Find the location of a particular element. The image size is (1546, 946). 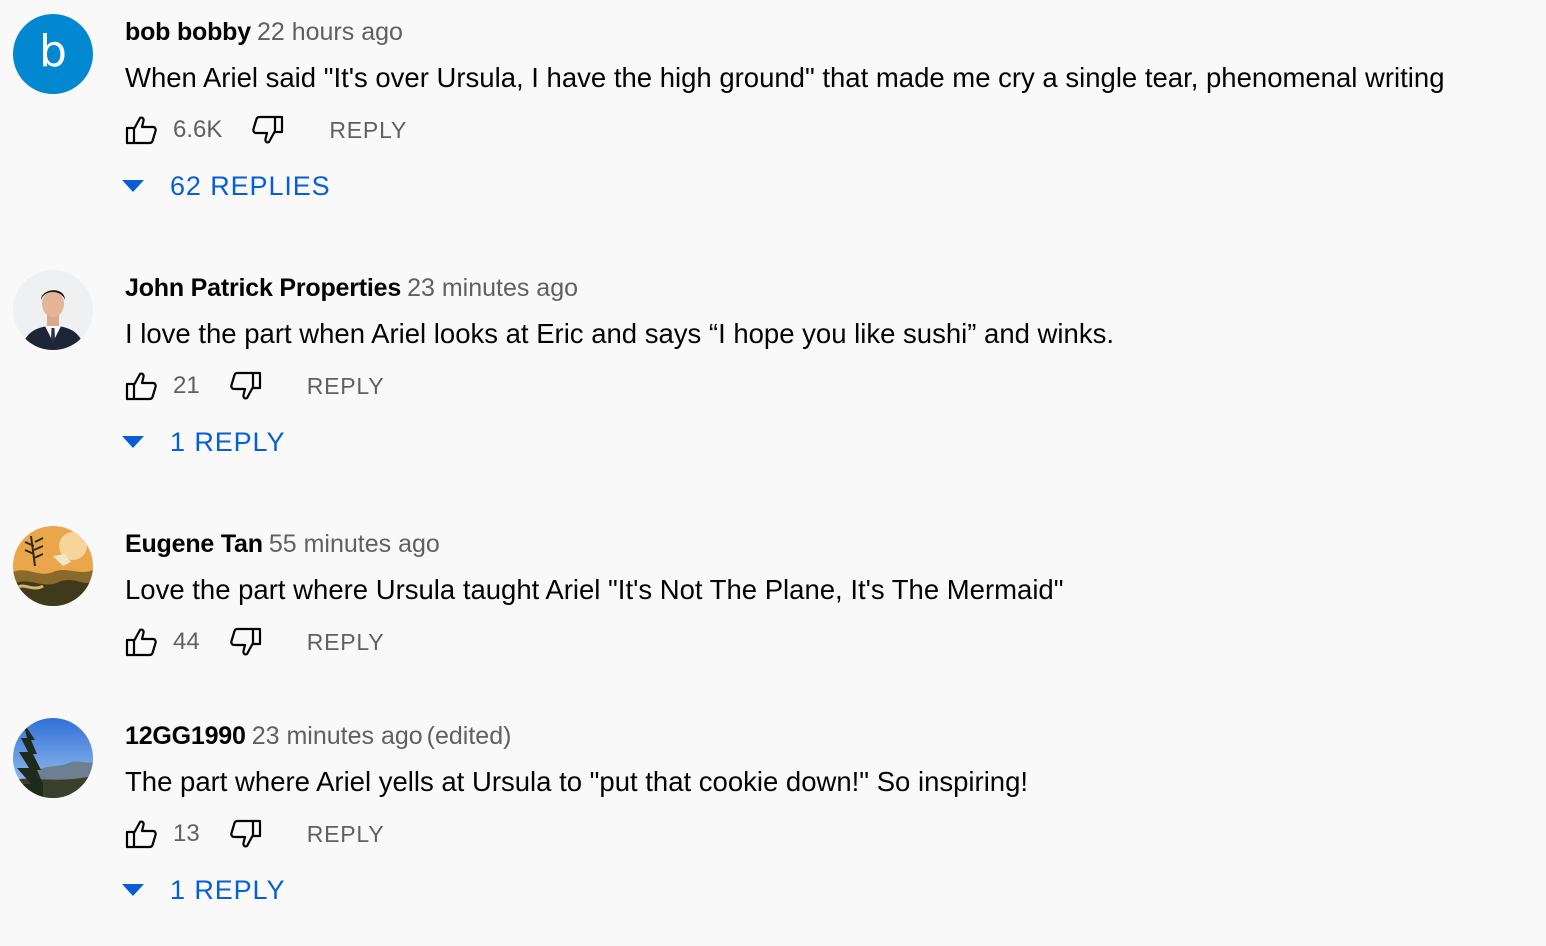

avatar-letter: b is located at coordinates (53, 54).